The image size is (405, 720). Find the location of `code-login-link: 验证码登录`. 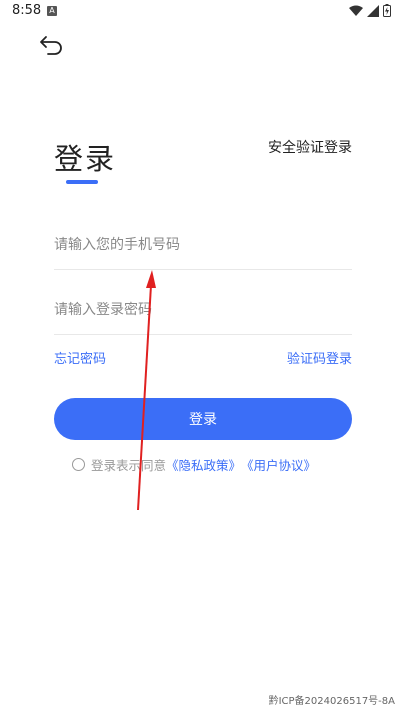

code-login-link: 验证码登录 is located at coordinates (319, 357).